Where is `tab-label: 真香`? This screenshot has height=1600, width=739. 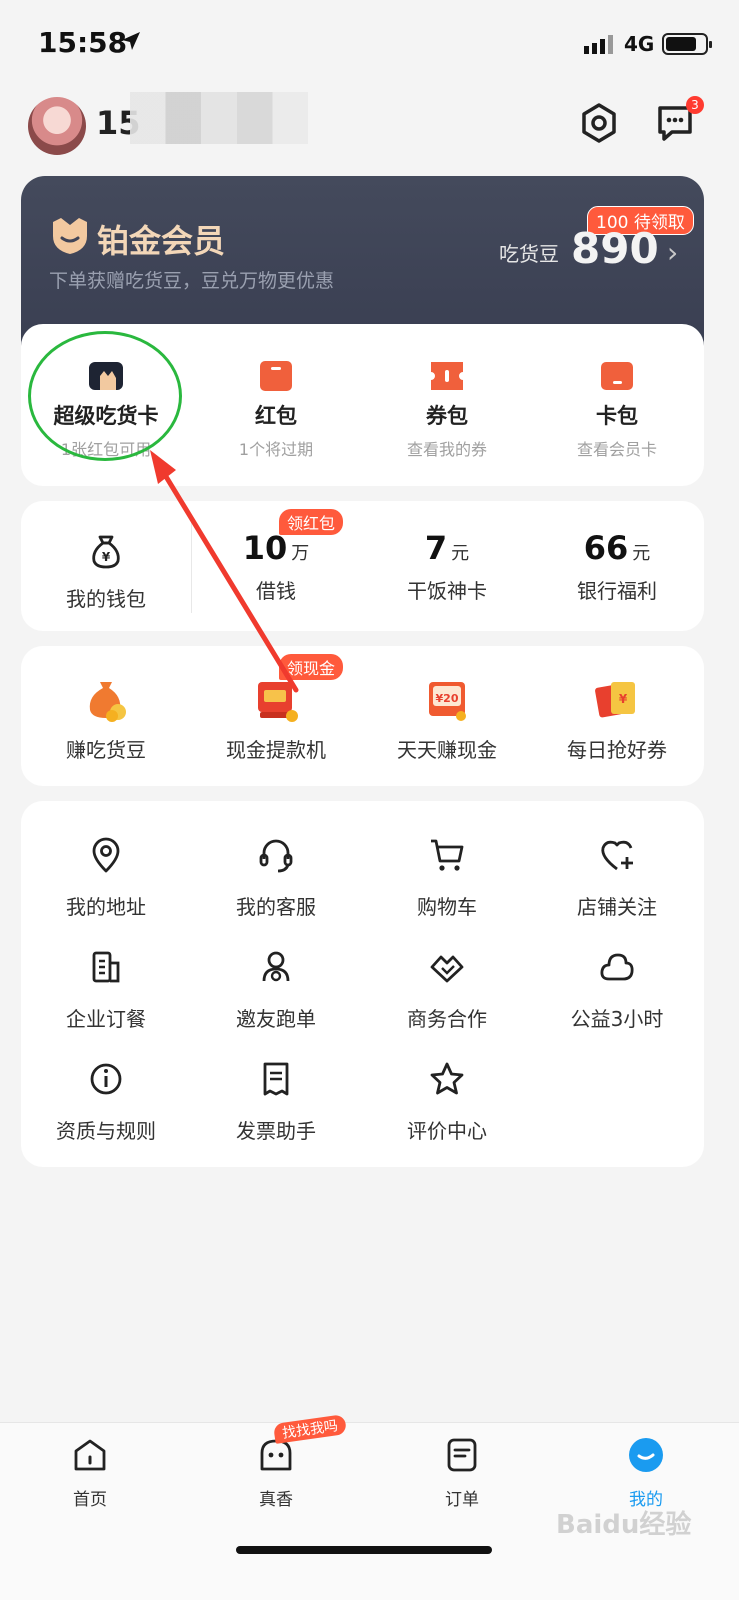 tab-label: 真香 is located at coordinates (276, 1500).